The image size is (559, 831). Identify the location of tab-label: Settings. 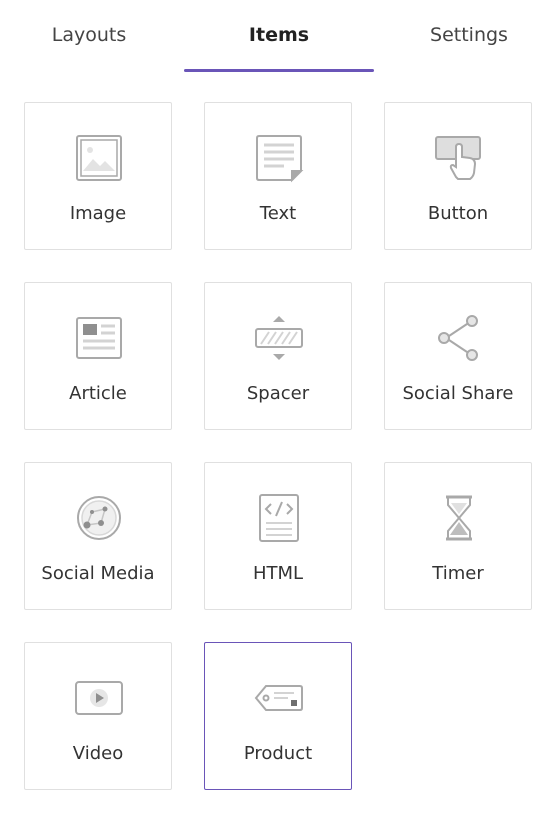
(469, 35).